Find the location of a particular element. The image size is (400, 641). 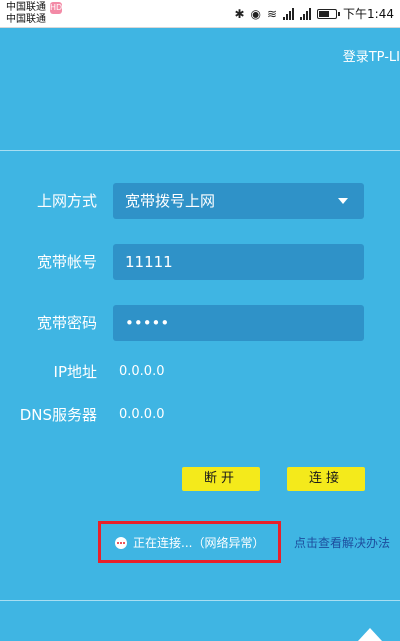

ip-row: IP地址 0.0.0.0 is located at coordinates (200, 372).